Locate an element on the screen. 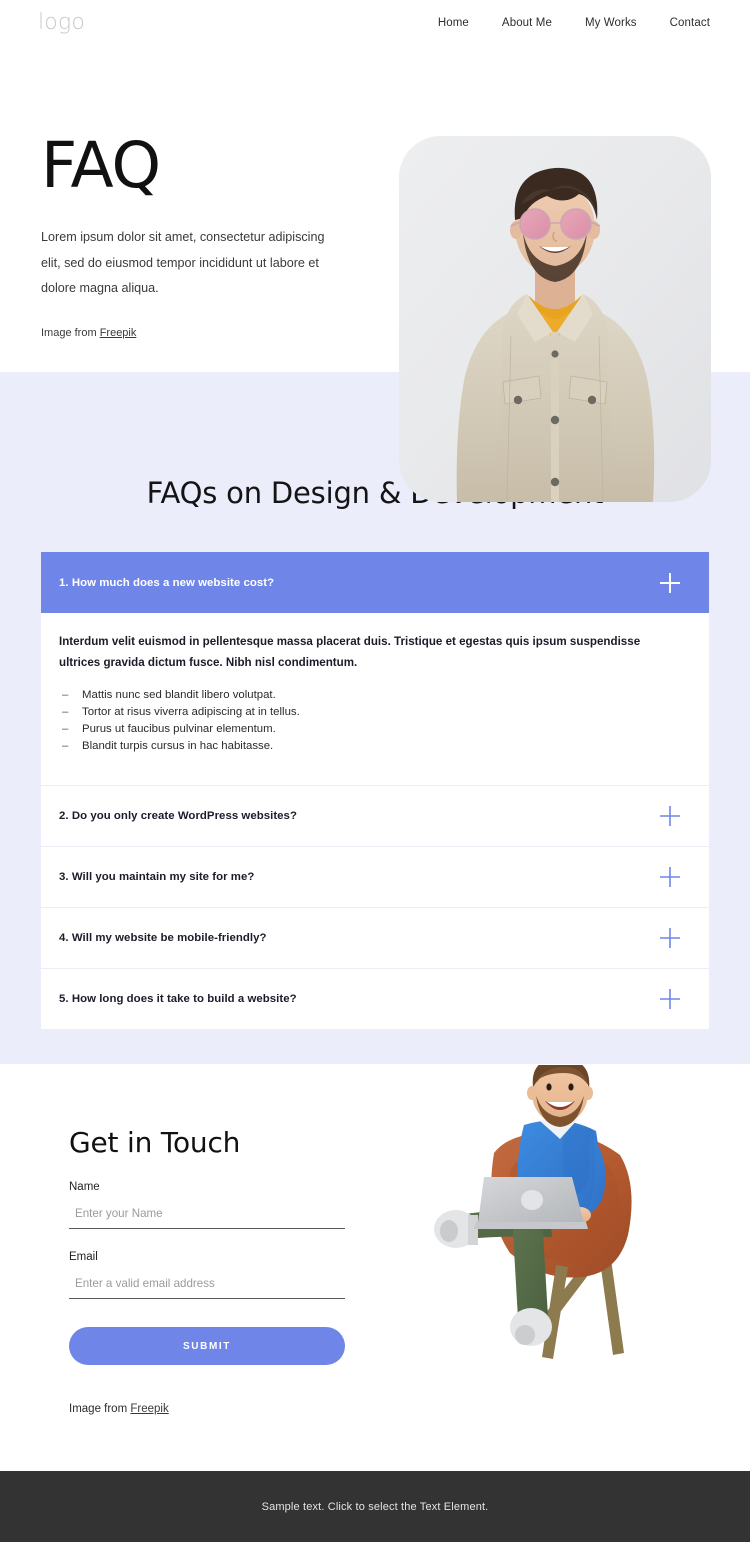 This screenshot has height=1556, width=750. submit-button: SUBMIT is located at coordinates (207, 1346).